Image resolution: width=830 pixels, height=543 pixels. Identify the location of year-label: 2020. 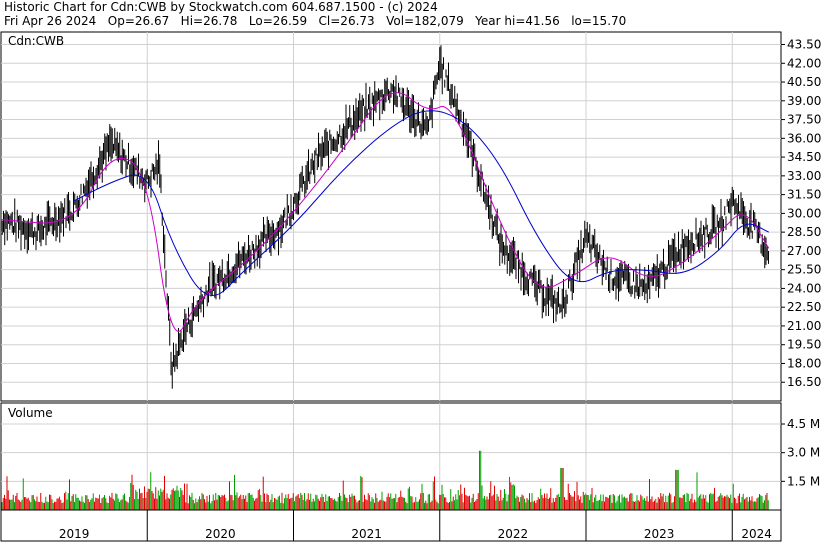
(220, 534).